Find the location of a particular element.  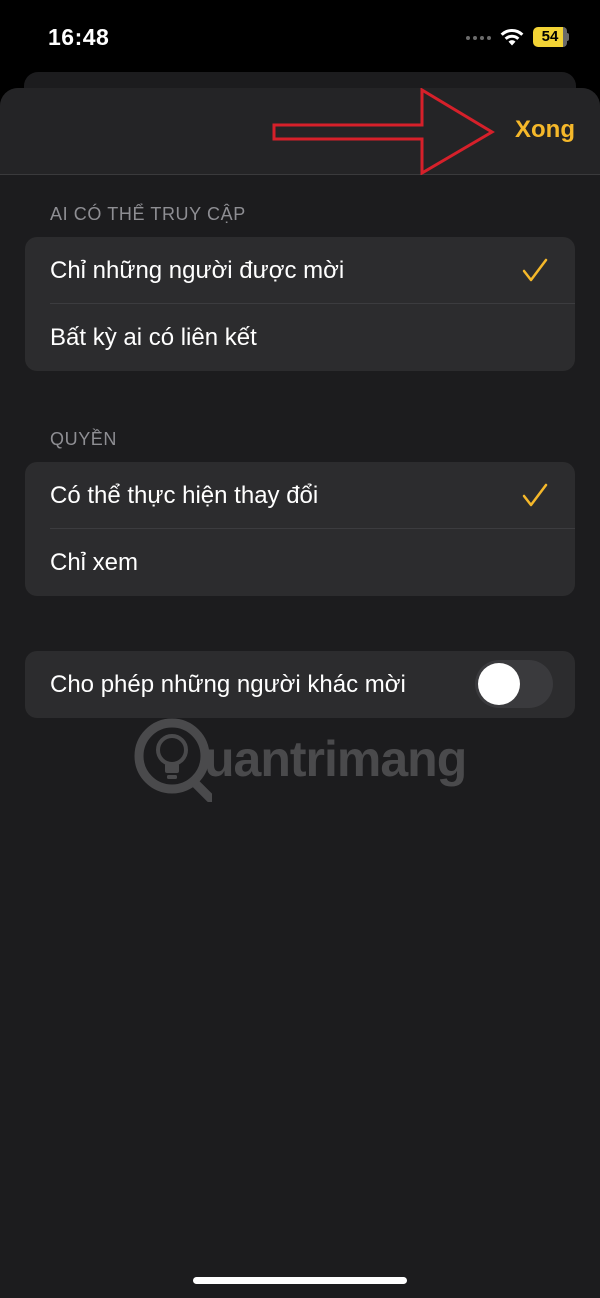

wifi-icon is located at coordinates (512, 37).